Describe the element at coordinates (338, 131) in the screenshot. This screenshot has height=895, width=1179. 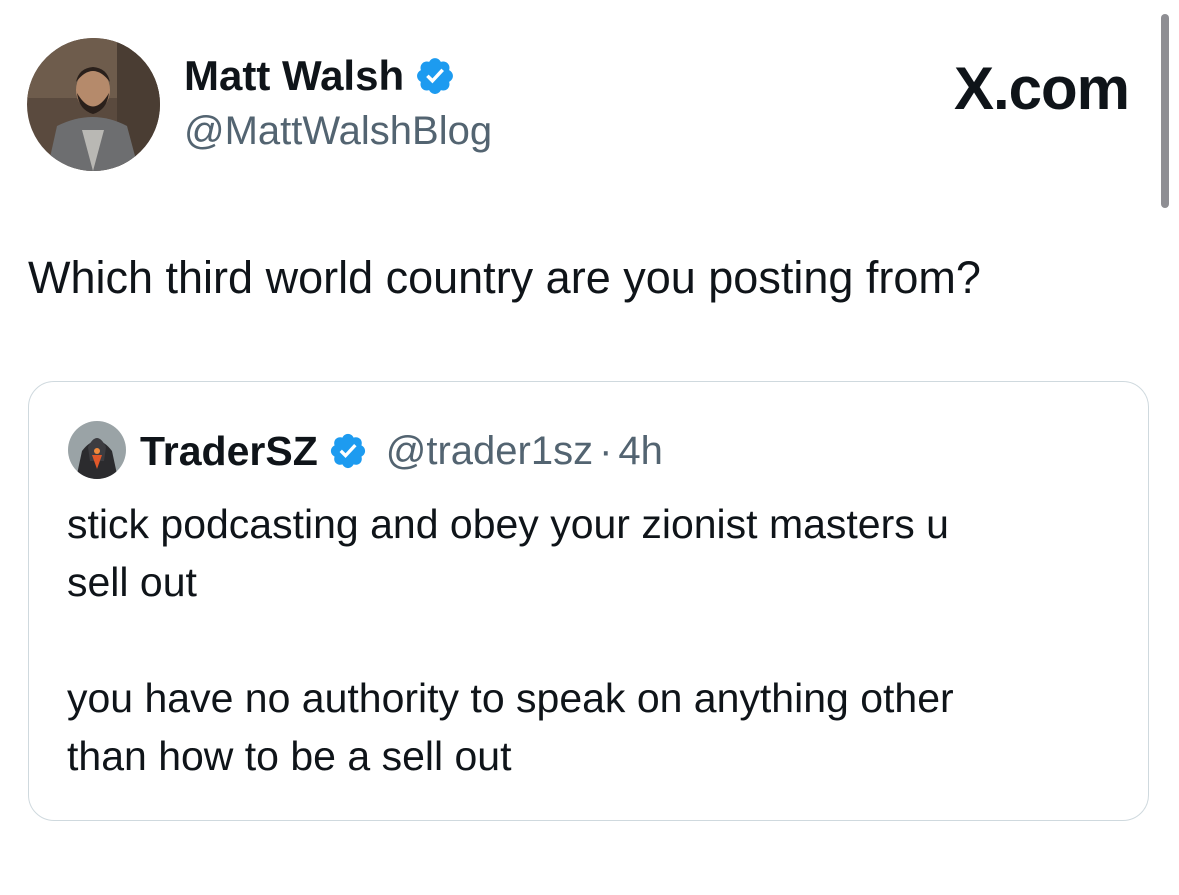
I see `author-handle: @MattWalshBlog` at that location.